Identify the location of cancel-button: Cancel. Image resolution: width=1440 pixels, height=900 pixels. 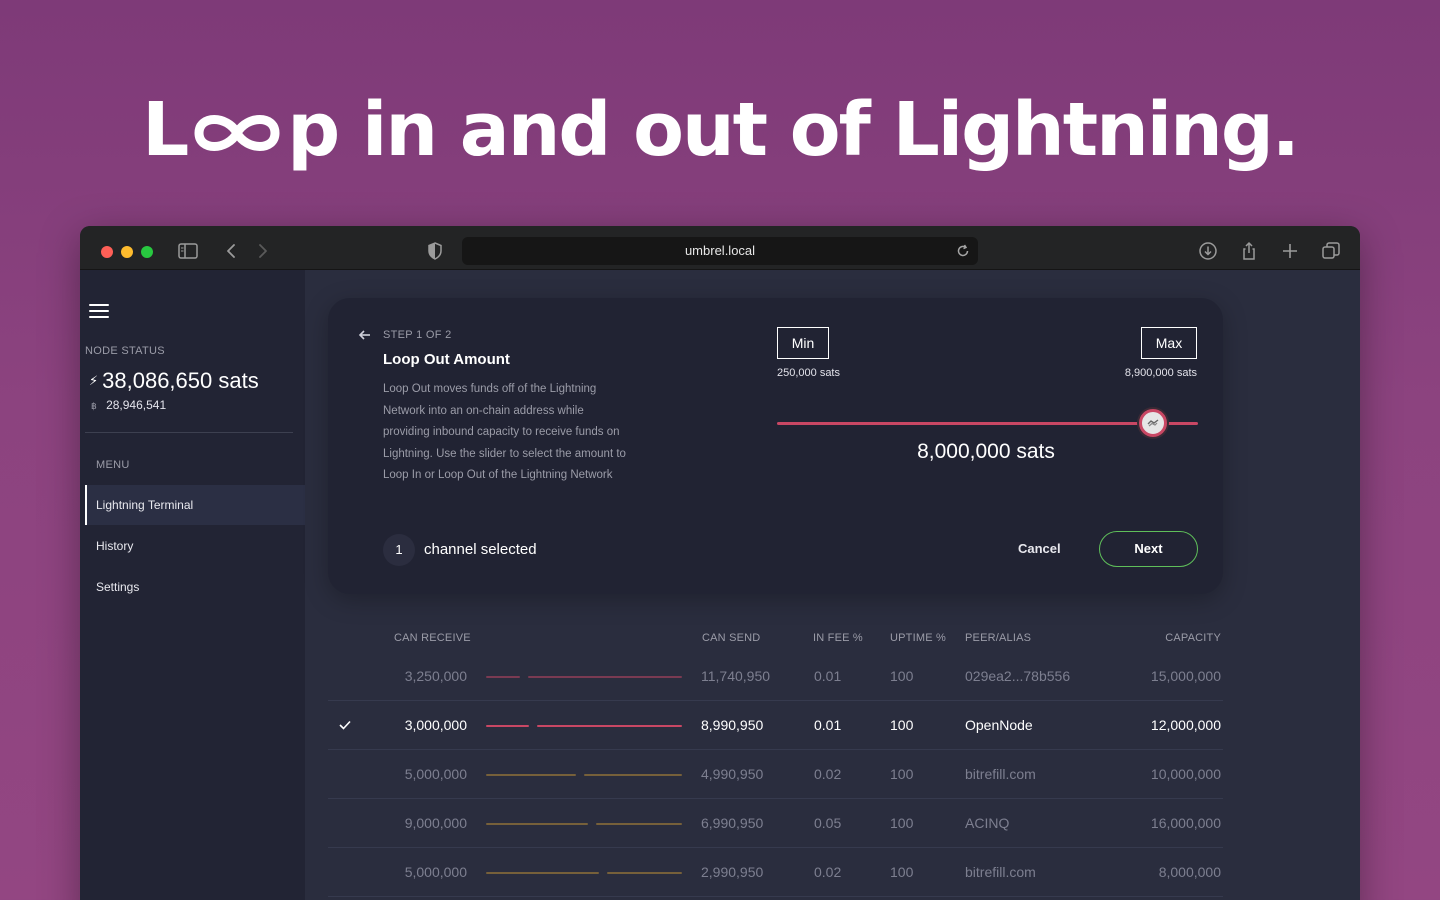
(1039, 548).